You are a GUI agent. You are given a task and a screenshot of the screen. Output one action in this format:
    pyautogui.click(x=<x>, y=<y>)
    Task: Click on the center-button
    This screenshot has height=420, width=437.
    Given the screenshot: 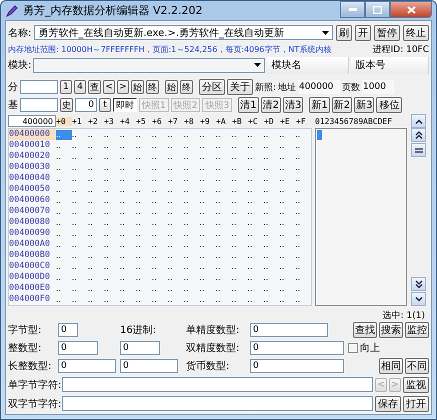 What is the action you would take?
    pyautogui.click(x=418, y=150)
    